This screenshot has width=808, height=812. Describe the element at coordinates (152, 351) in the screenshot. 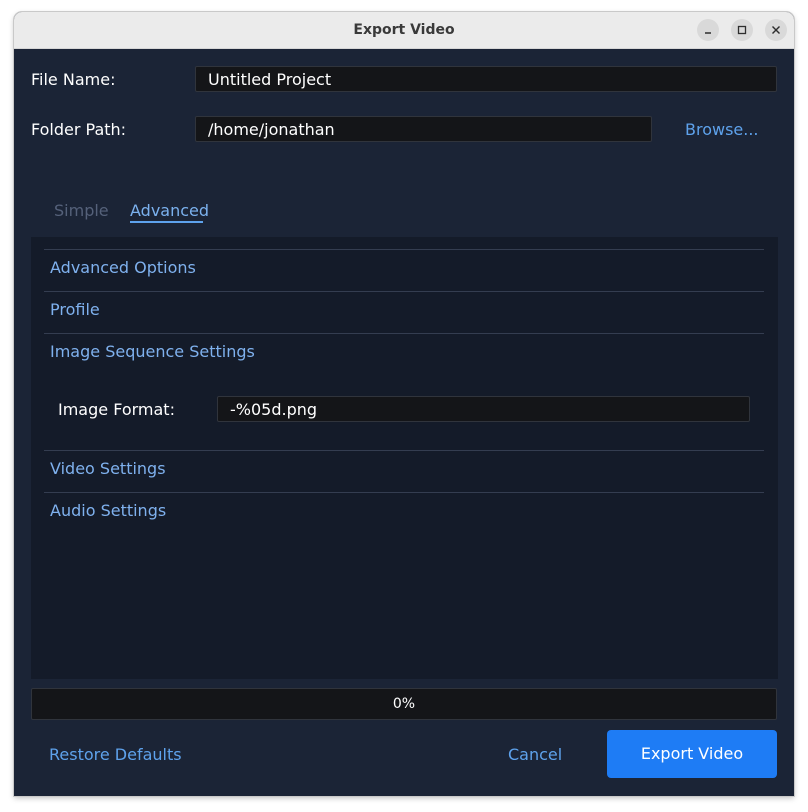

I see `section-image-sequence-settings: Image Sequence Settings` at that location.